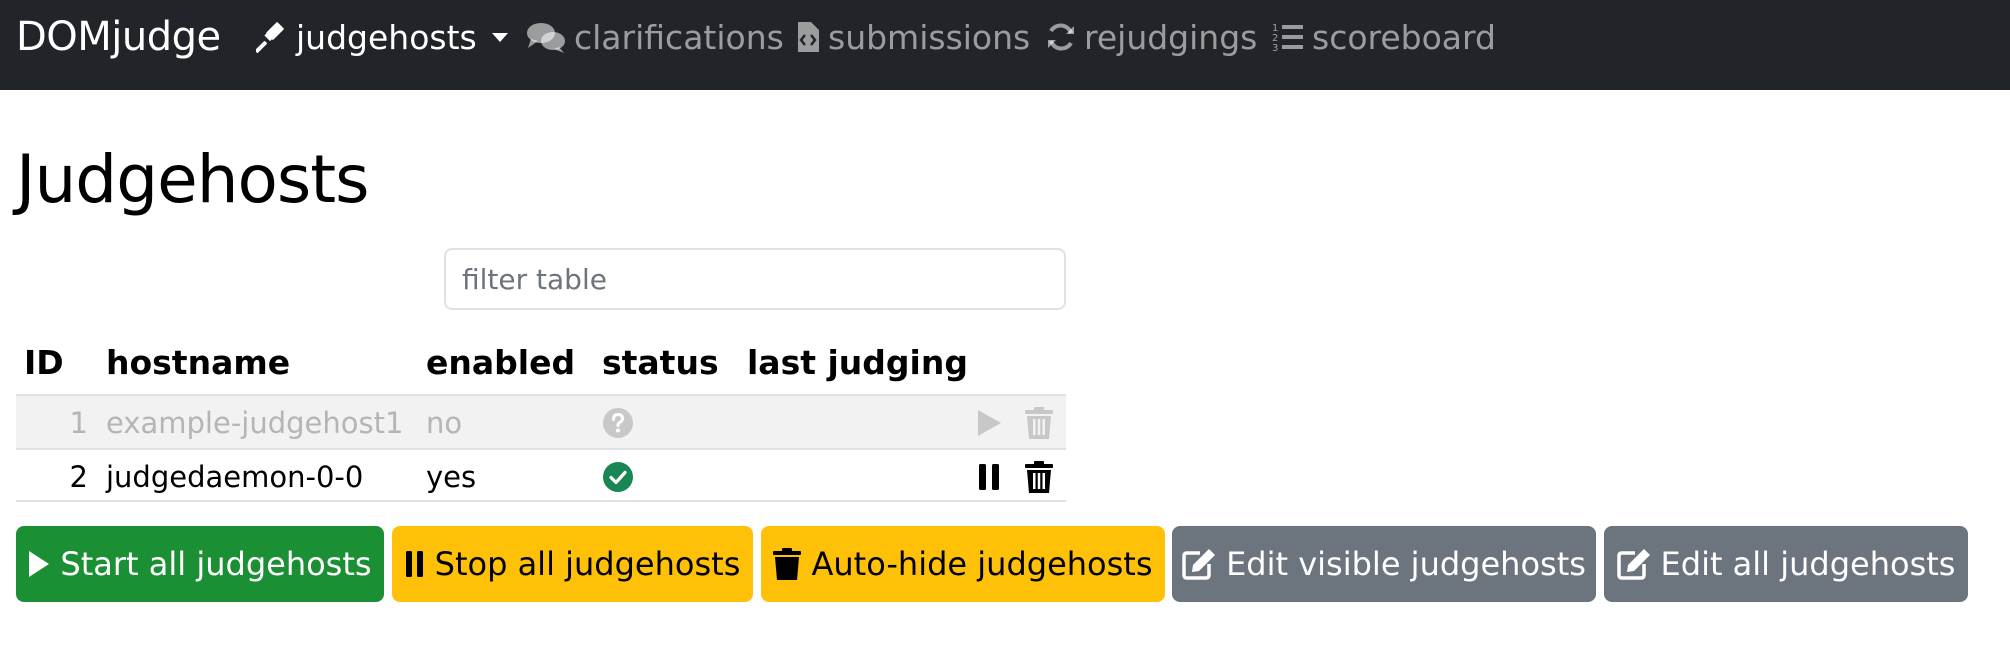 Image resolution: width=2010 pixels, height=652 pixels. What do you see at coordinates (660, 363) in the screenshot?
I see `column-header-status: status` at bounding box center [660, 363].